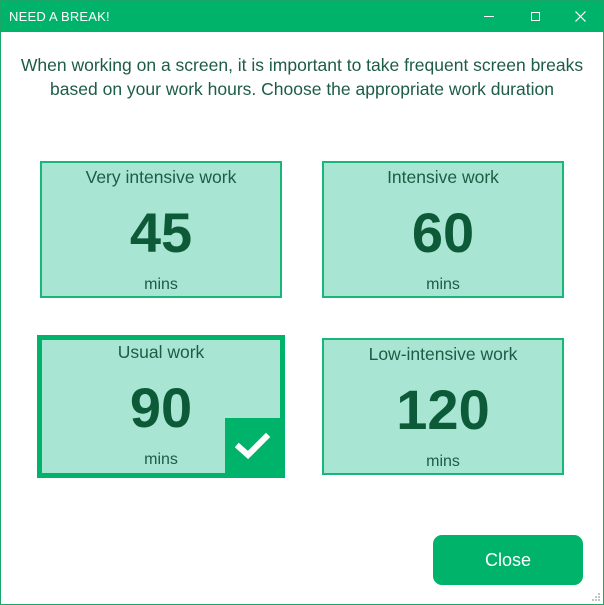 The image size is (604, 605). I want to click on option-label: Intensive work, so click(443, 177).